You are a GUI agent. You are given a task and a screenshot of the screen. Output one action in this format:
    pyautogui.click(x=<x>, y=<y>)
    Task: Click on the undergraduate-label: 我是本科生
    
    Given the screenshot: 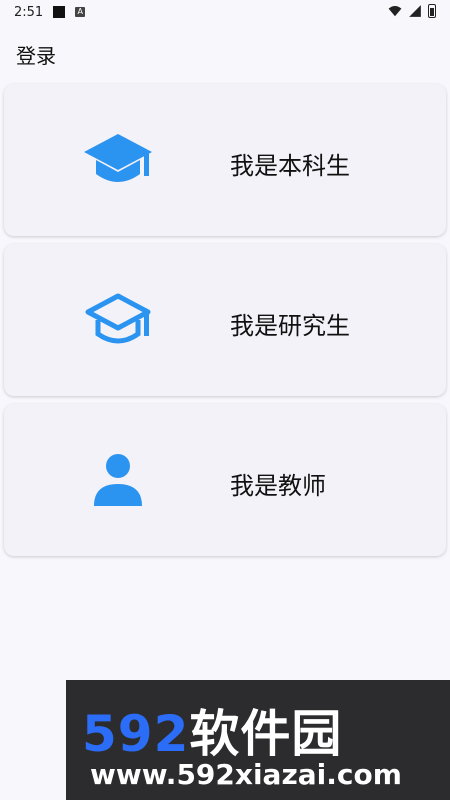 What is the action you would take?
    pyautogui.click(x=290, y=166)
    